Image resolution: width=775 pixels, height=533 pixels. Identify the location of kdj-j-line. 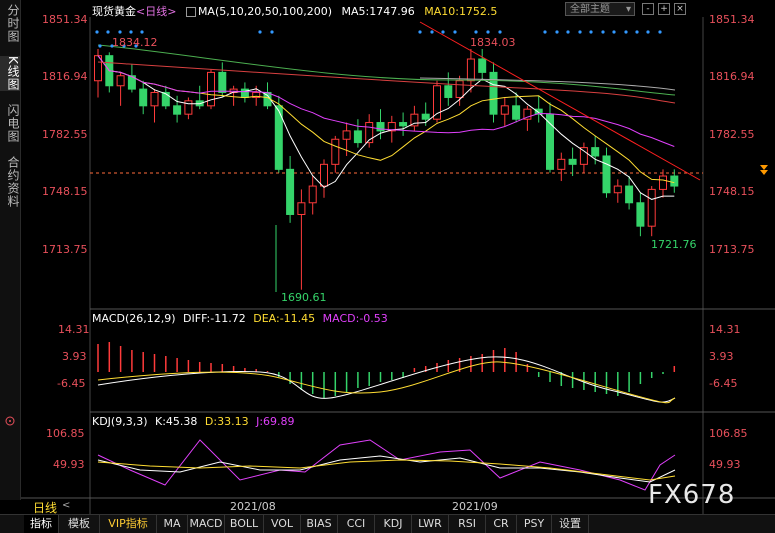
(386, 465).